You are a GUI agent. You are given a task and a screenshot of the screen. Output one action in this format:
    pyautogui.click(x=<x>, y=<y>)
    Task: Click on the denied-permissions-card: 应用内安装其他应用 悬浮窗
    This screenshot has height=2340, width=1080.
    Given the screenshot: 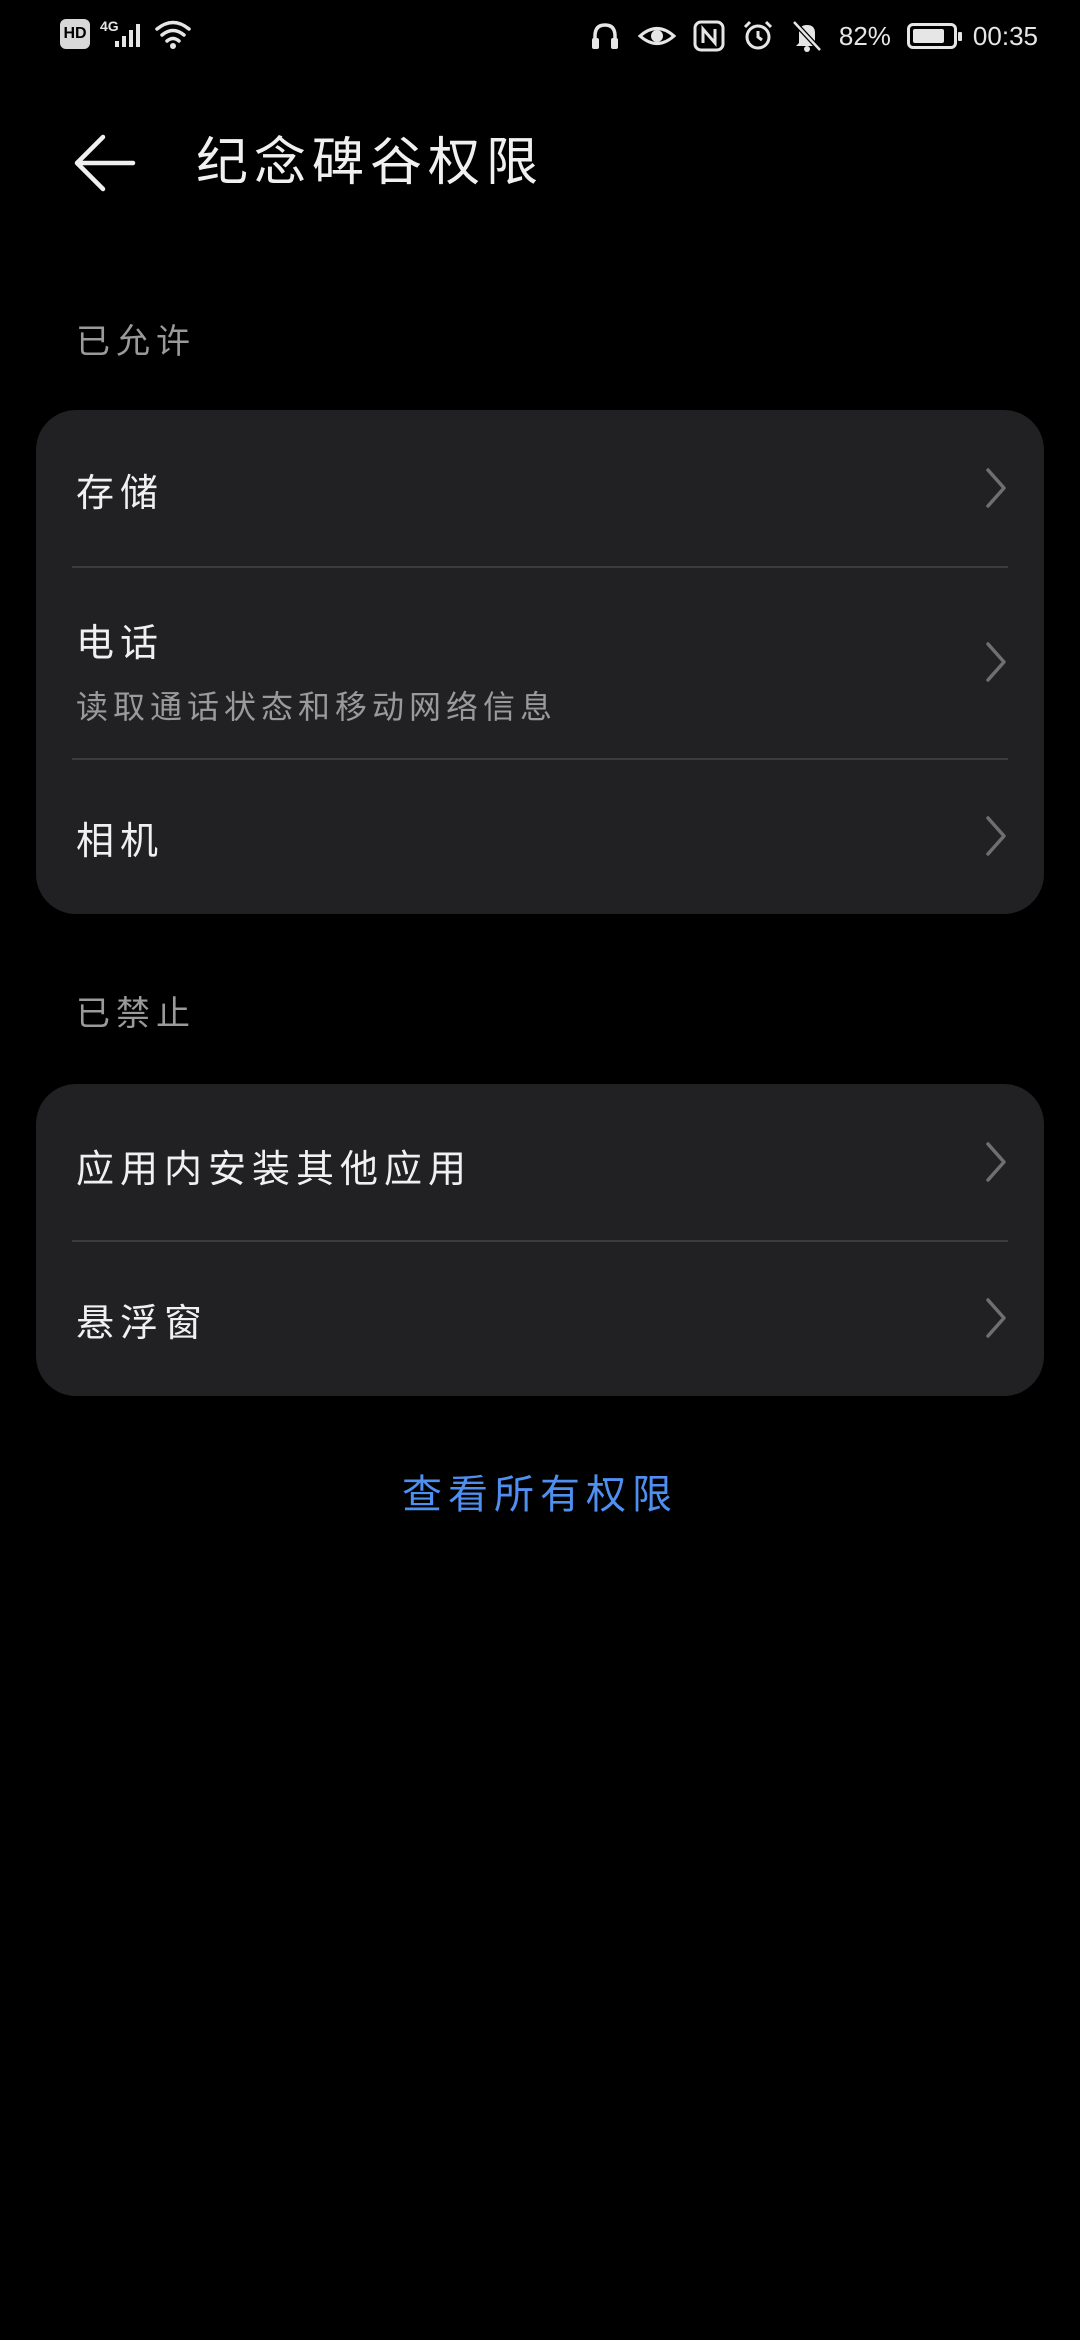 What is the action you would take?
    pyautogui.click(x=540, y=1240)
    